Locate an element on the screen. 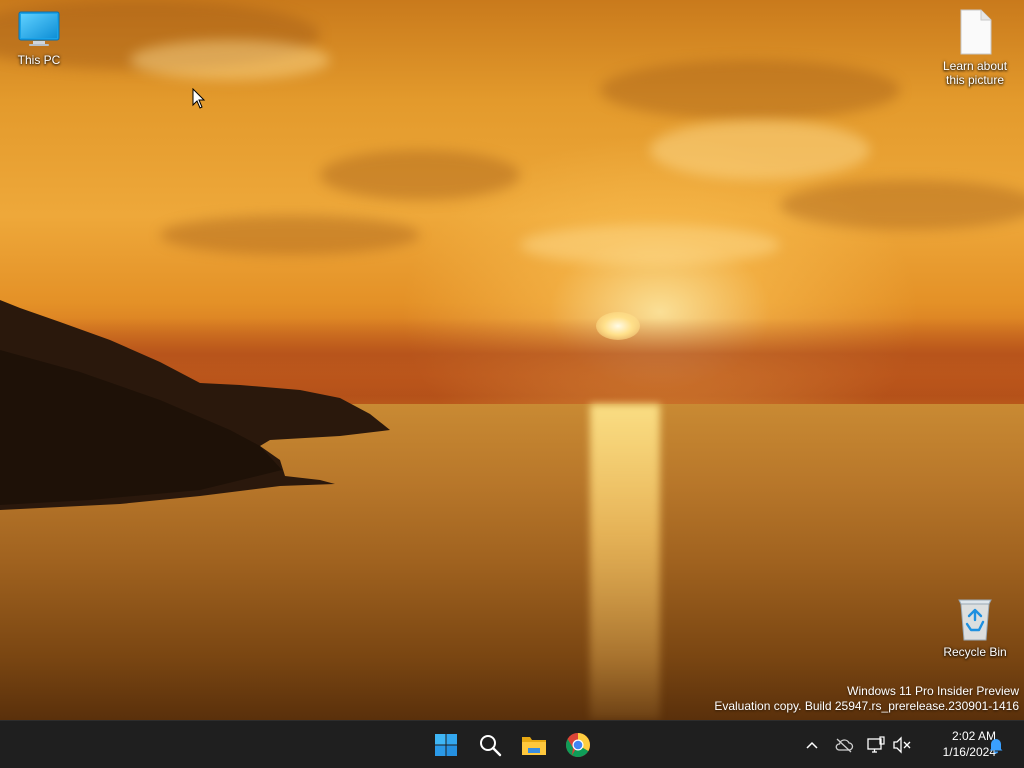 This screenshot has width=1024, height=768. network-icon is located at coordinates (876, 744).